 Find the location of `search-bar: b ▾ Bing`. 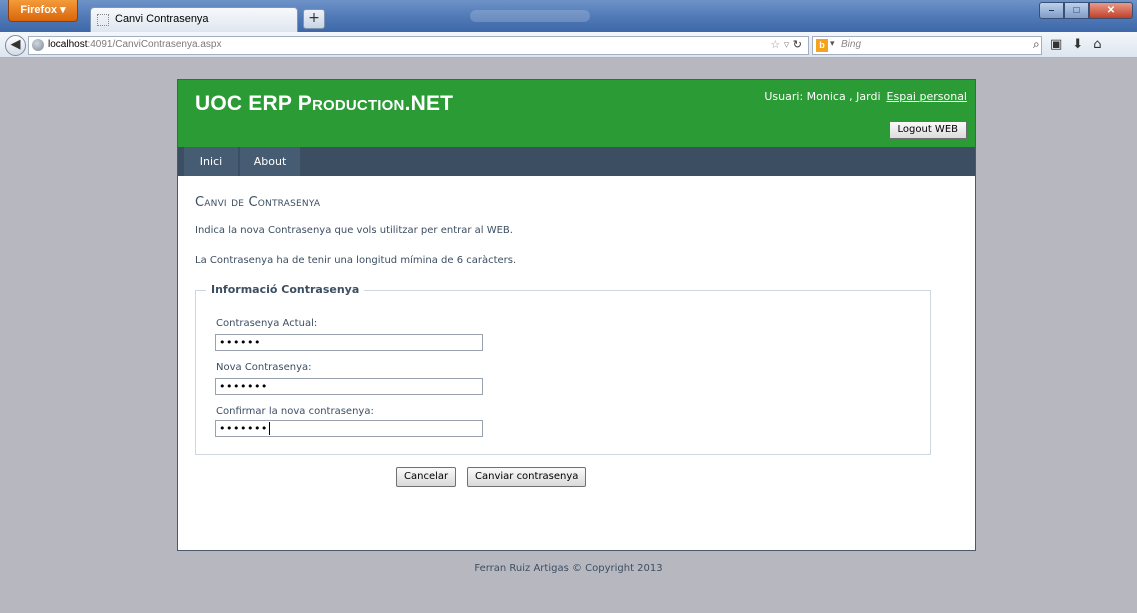

search-bar: b ▾ Bing is located at coordinates (927, 45).